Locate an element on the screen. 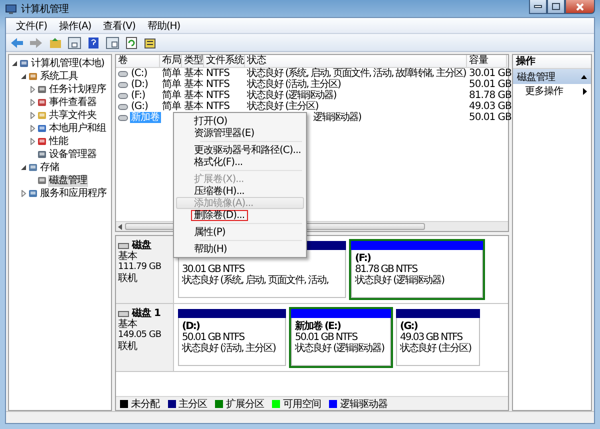 This screenshot has width=600, height=429. volume-name: (C:) is located at coordinates (139, 73).